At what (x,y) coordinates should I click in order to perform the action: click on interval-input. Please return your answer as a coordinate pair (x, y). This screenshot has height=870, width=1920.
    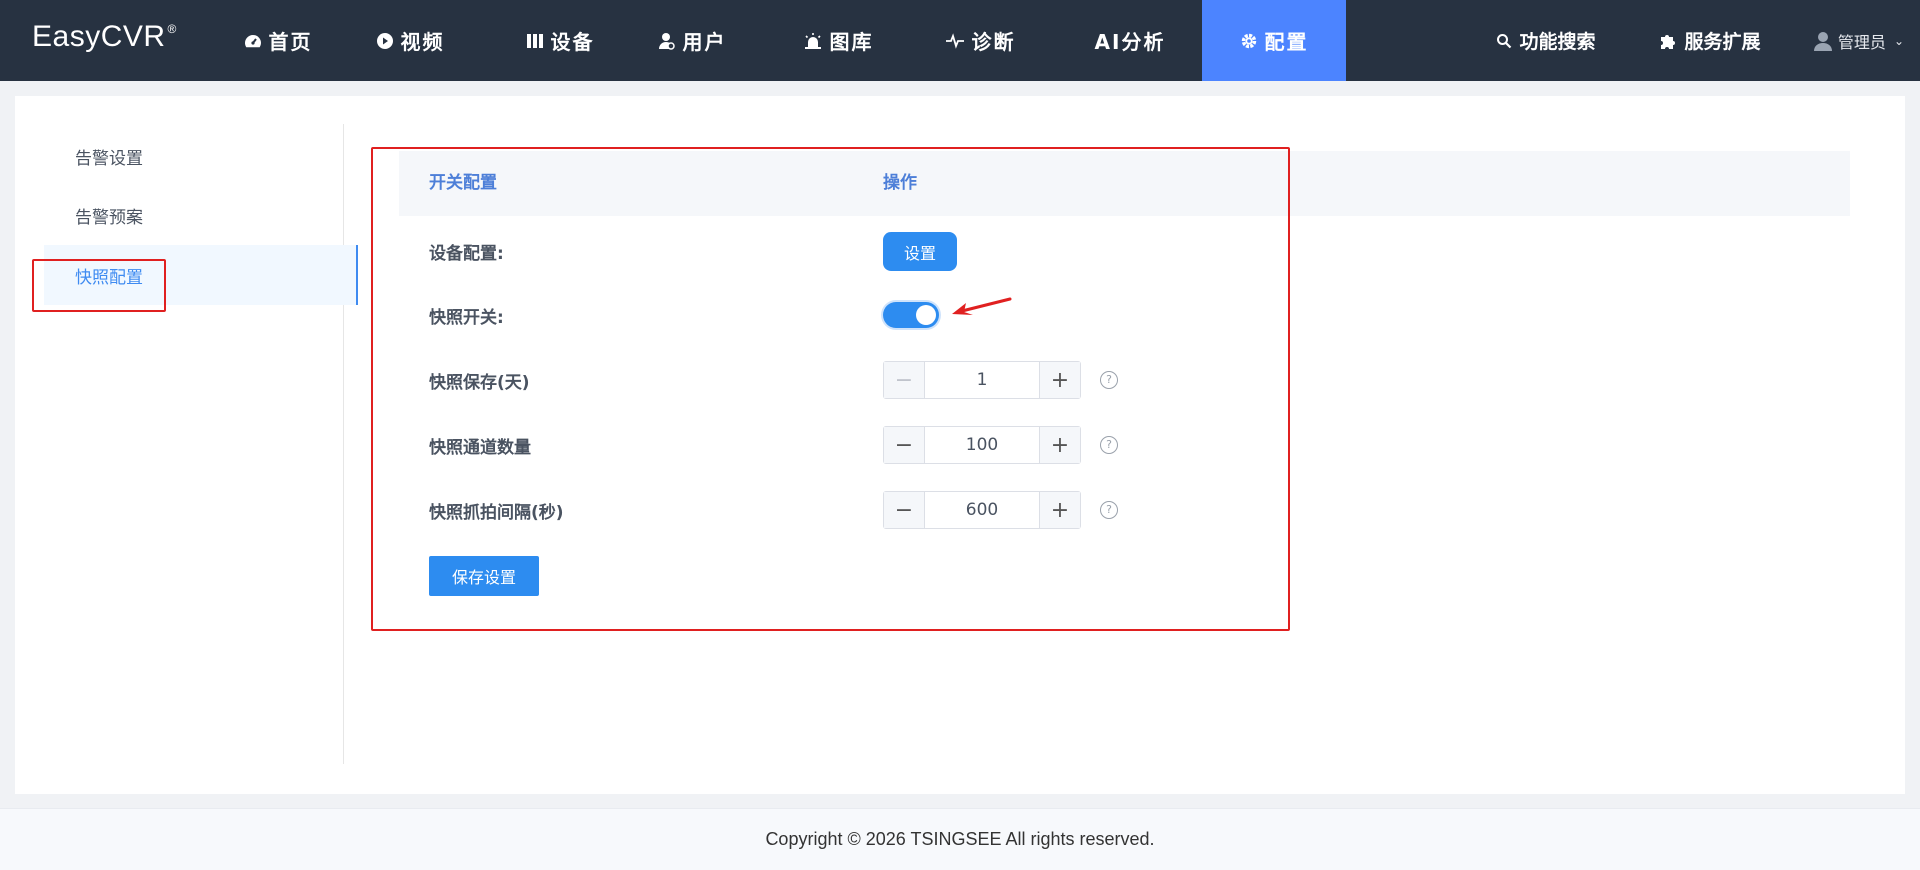
    Looking at the image, I should click on (982, 510).